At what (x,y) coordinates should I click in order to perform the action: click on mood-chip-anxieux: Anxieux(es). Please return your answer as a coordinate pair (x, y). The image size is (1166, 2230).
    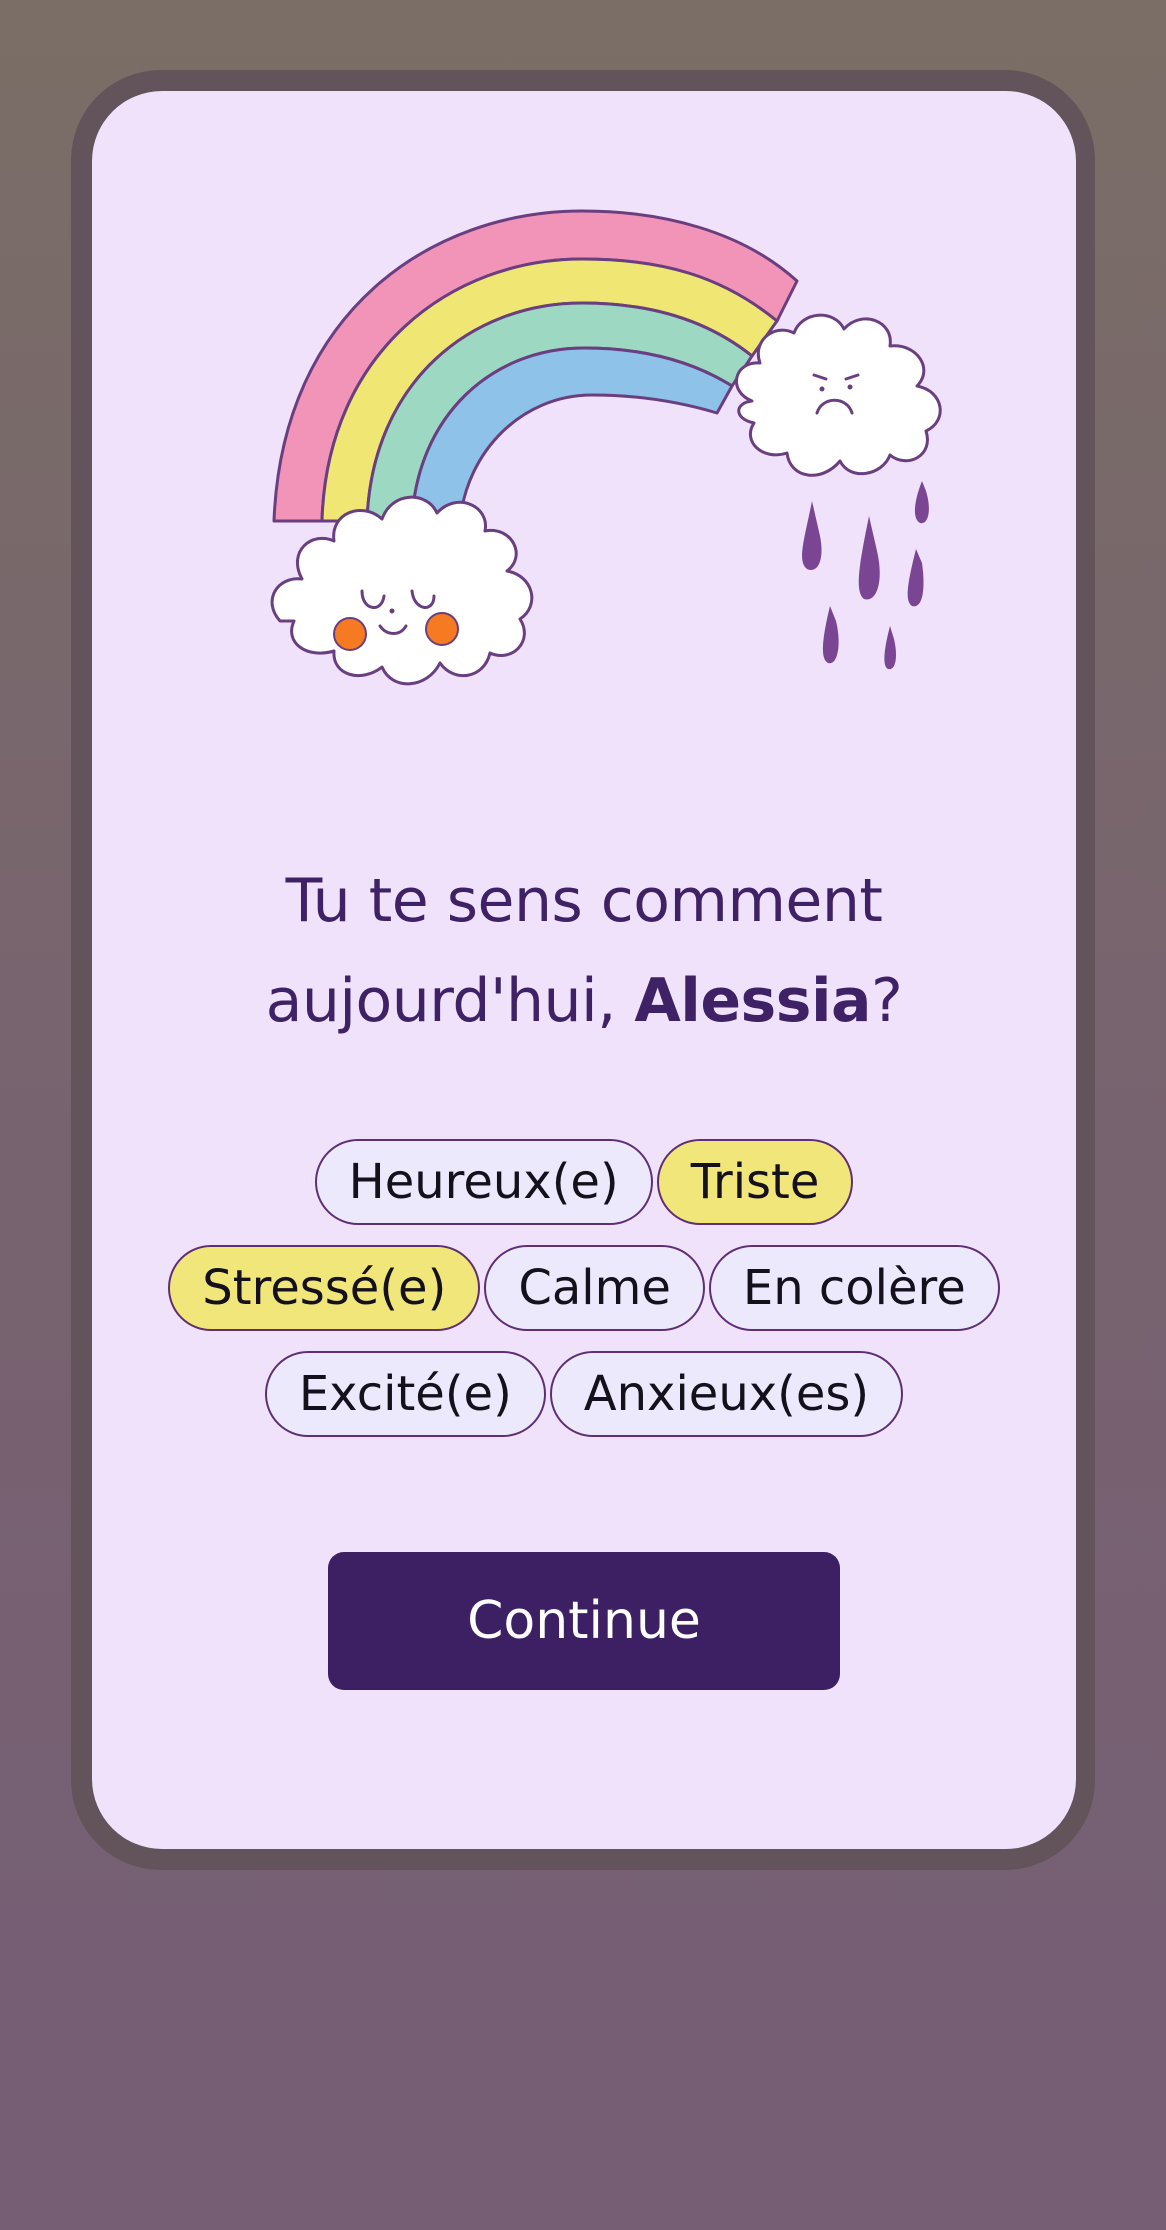
    Looking at the image, I should click on (726, 1394).